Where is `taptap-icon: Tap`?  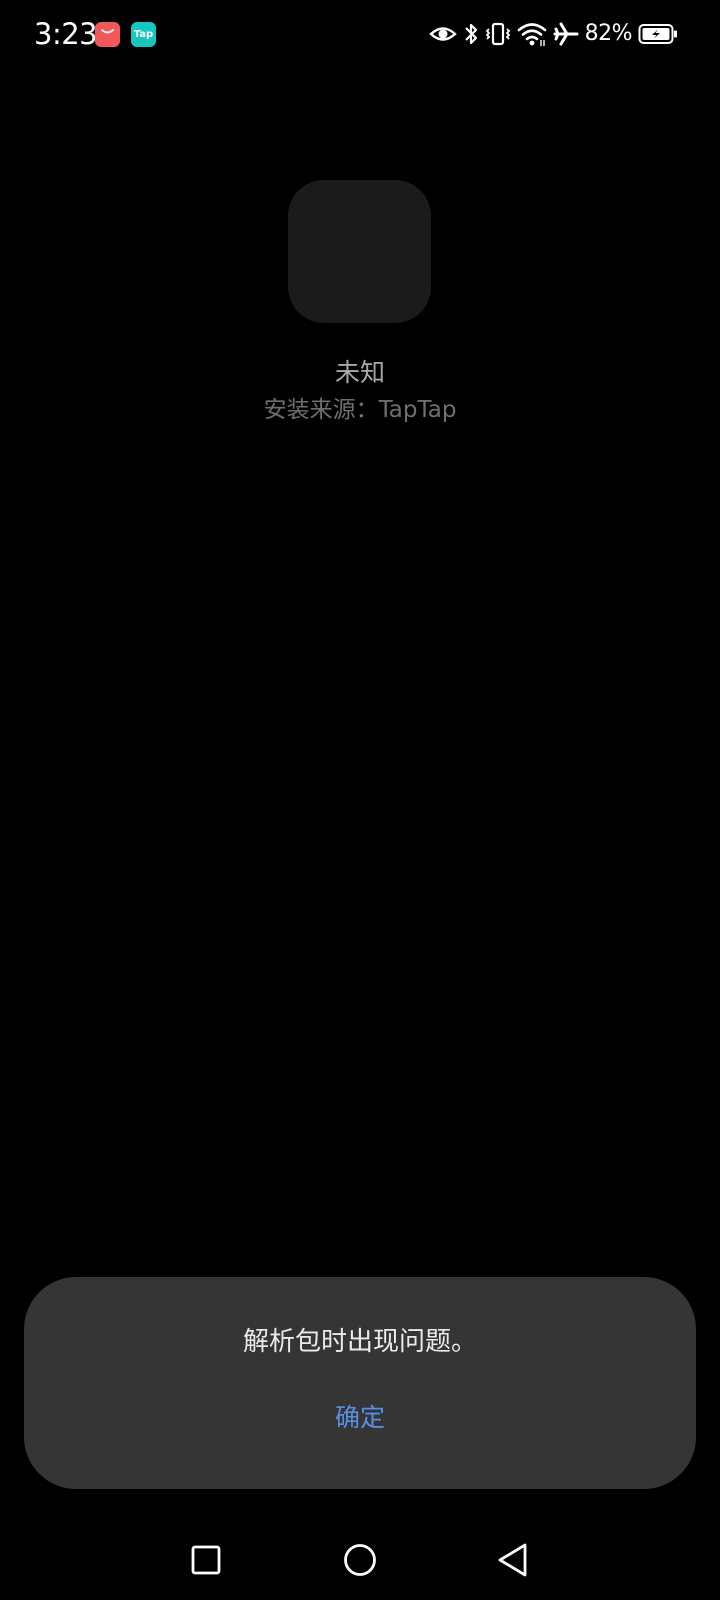 taptap-icon: Tap is located at coordinates (143, 34).